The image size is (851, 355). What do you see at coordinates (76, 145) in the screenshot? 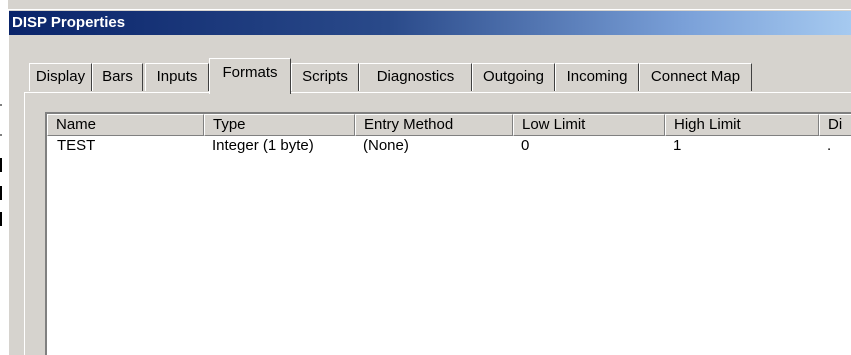
I see `cell-name: TEST` at bounding box center [76, 145].